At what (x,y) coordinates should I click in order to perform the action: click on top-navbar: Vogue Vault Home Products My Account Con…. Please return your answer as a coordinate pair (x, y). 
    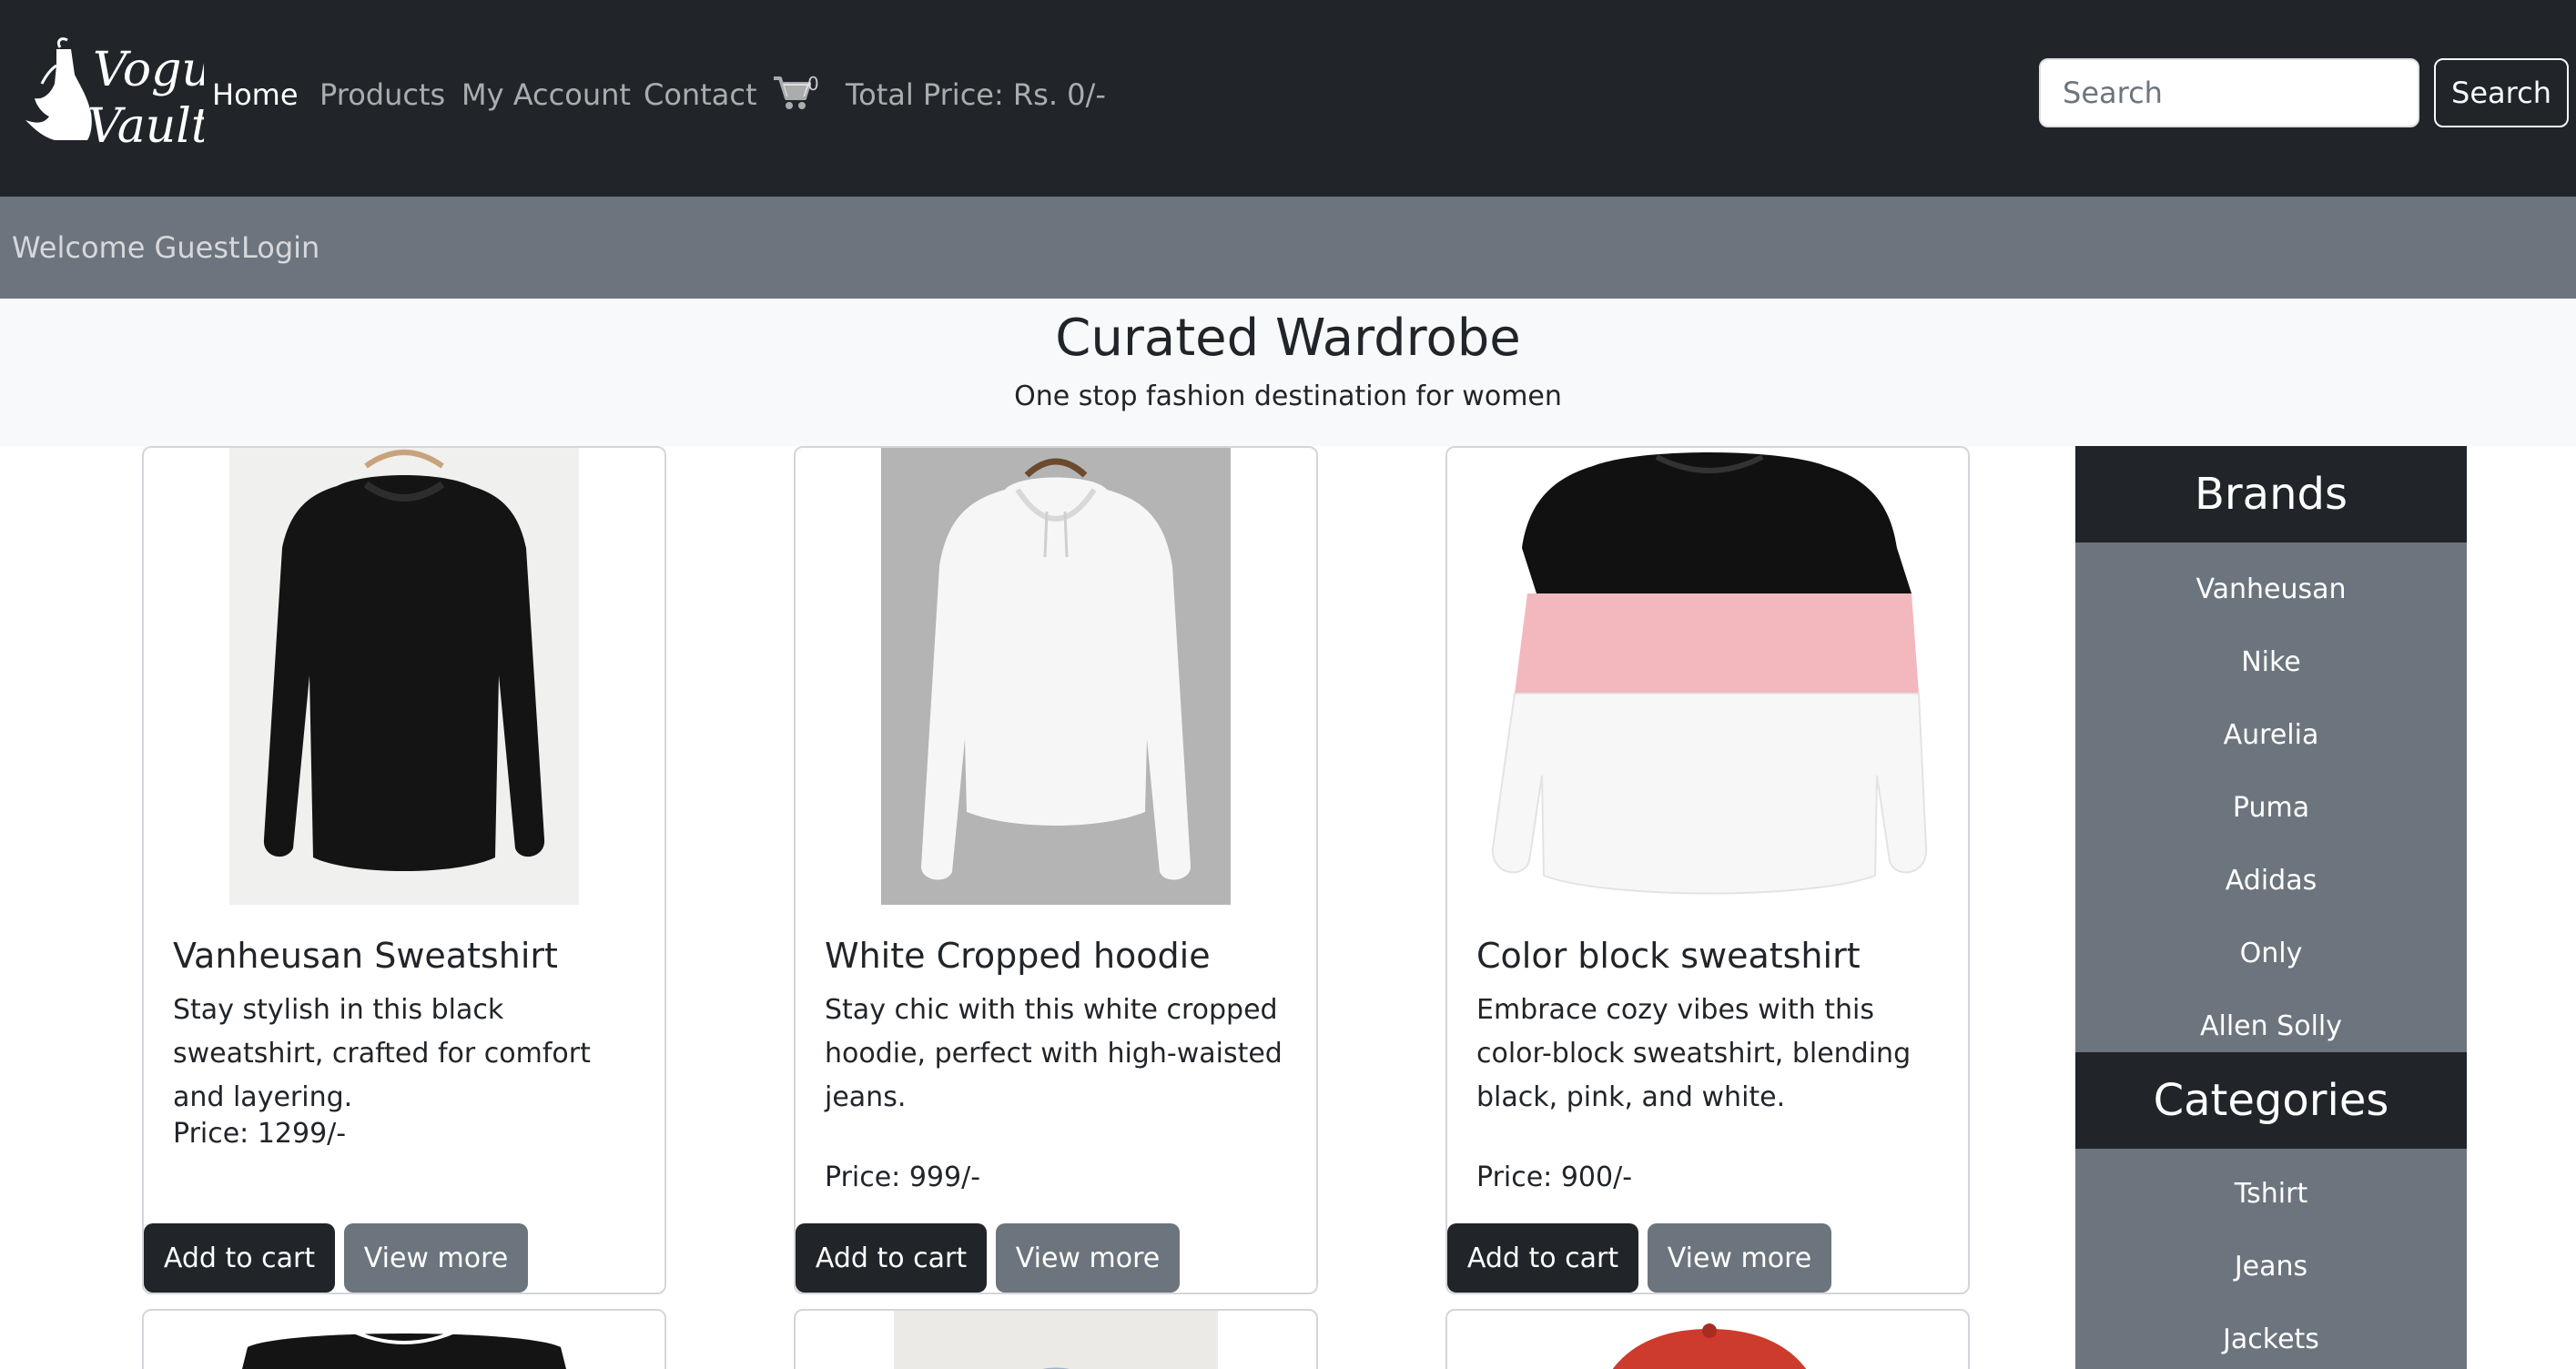
    Looking at the image, I should click on (1288, 98).